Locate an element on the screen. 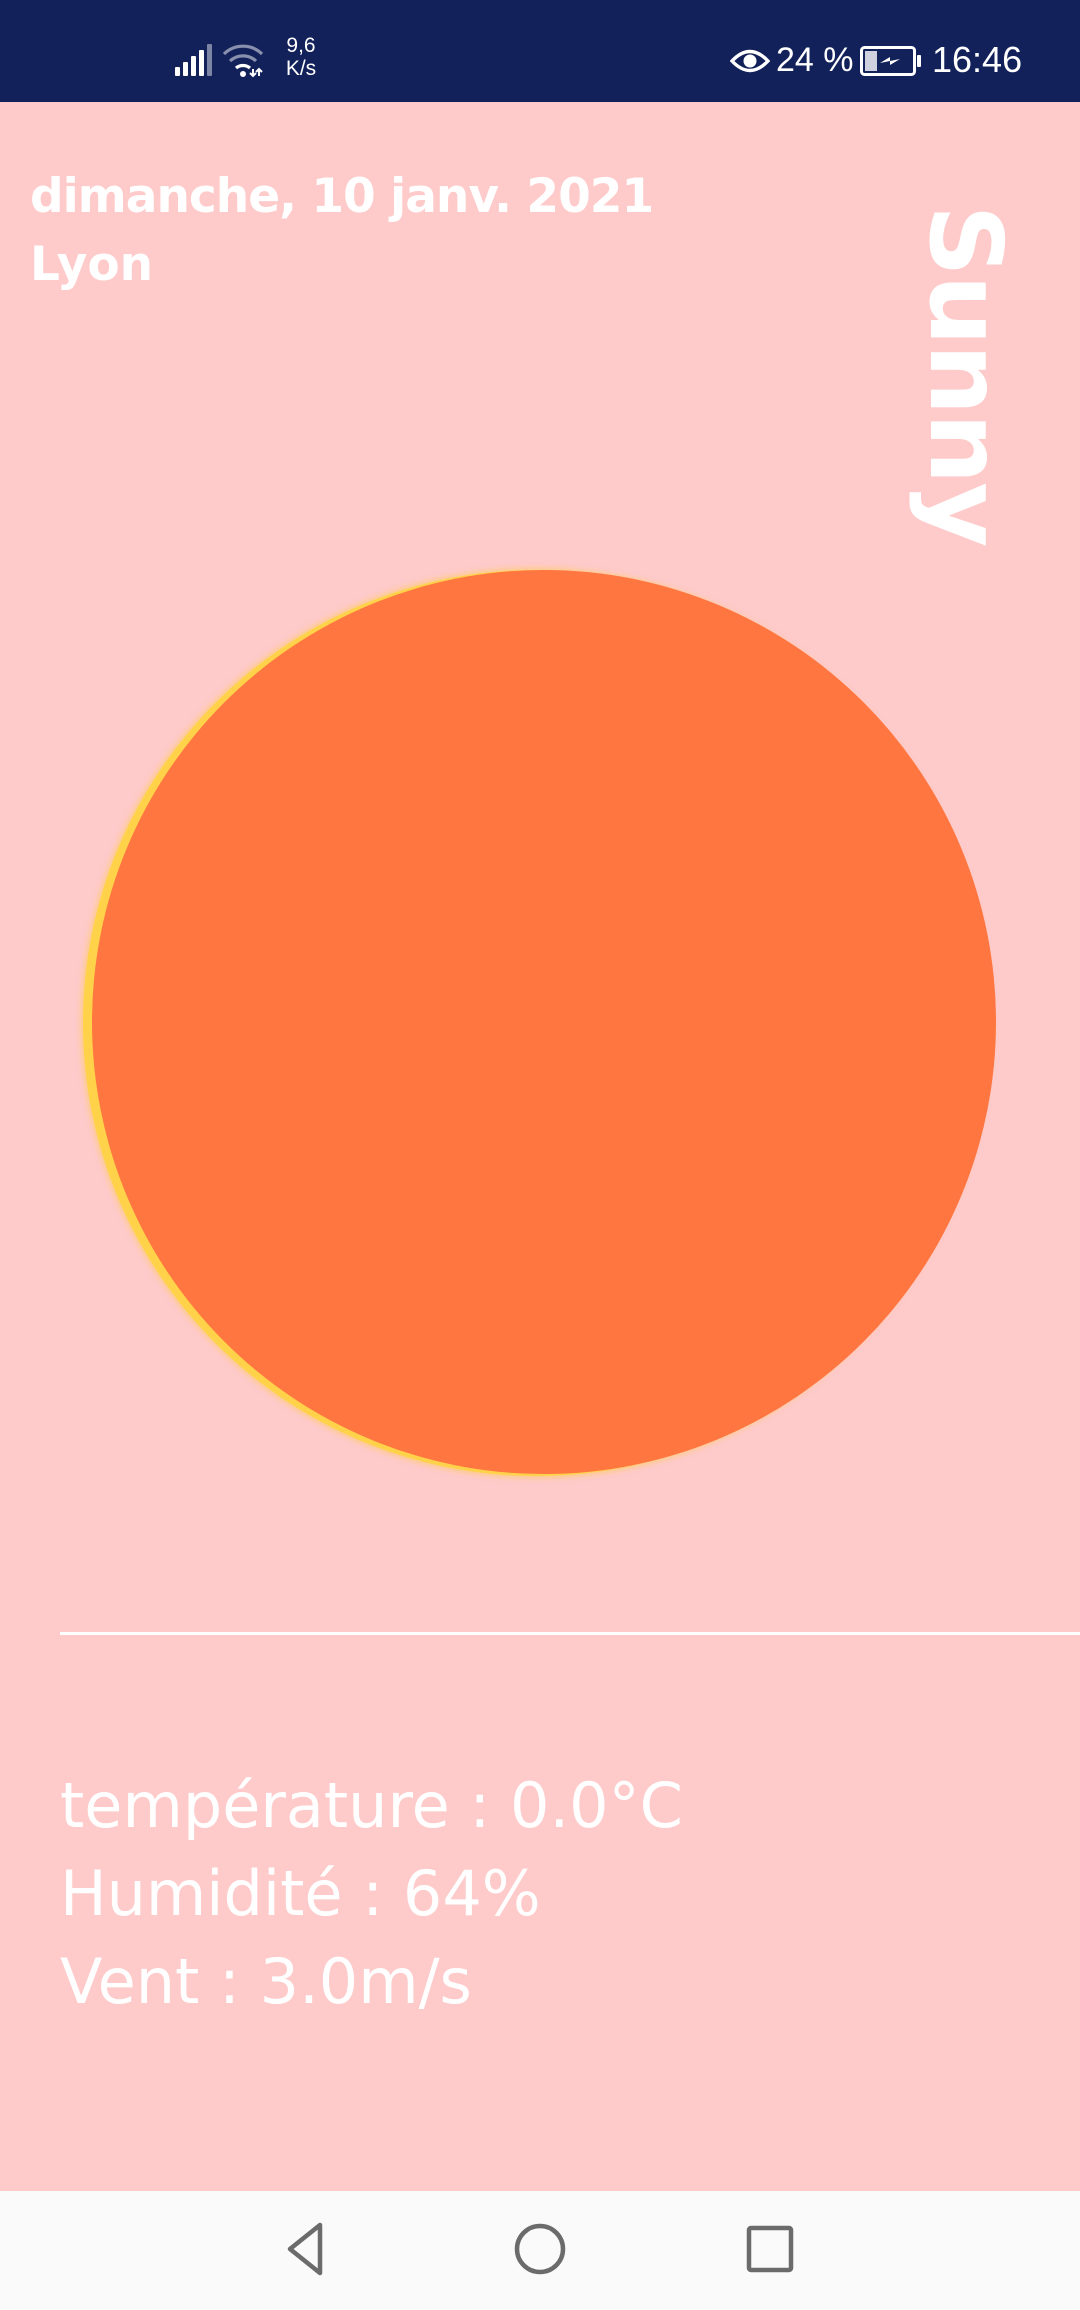 The height and width of the screenshot is (2310, 1080). battery-charging-icon is located at coordinates (890, 61).